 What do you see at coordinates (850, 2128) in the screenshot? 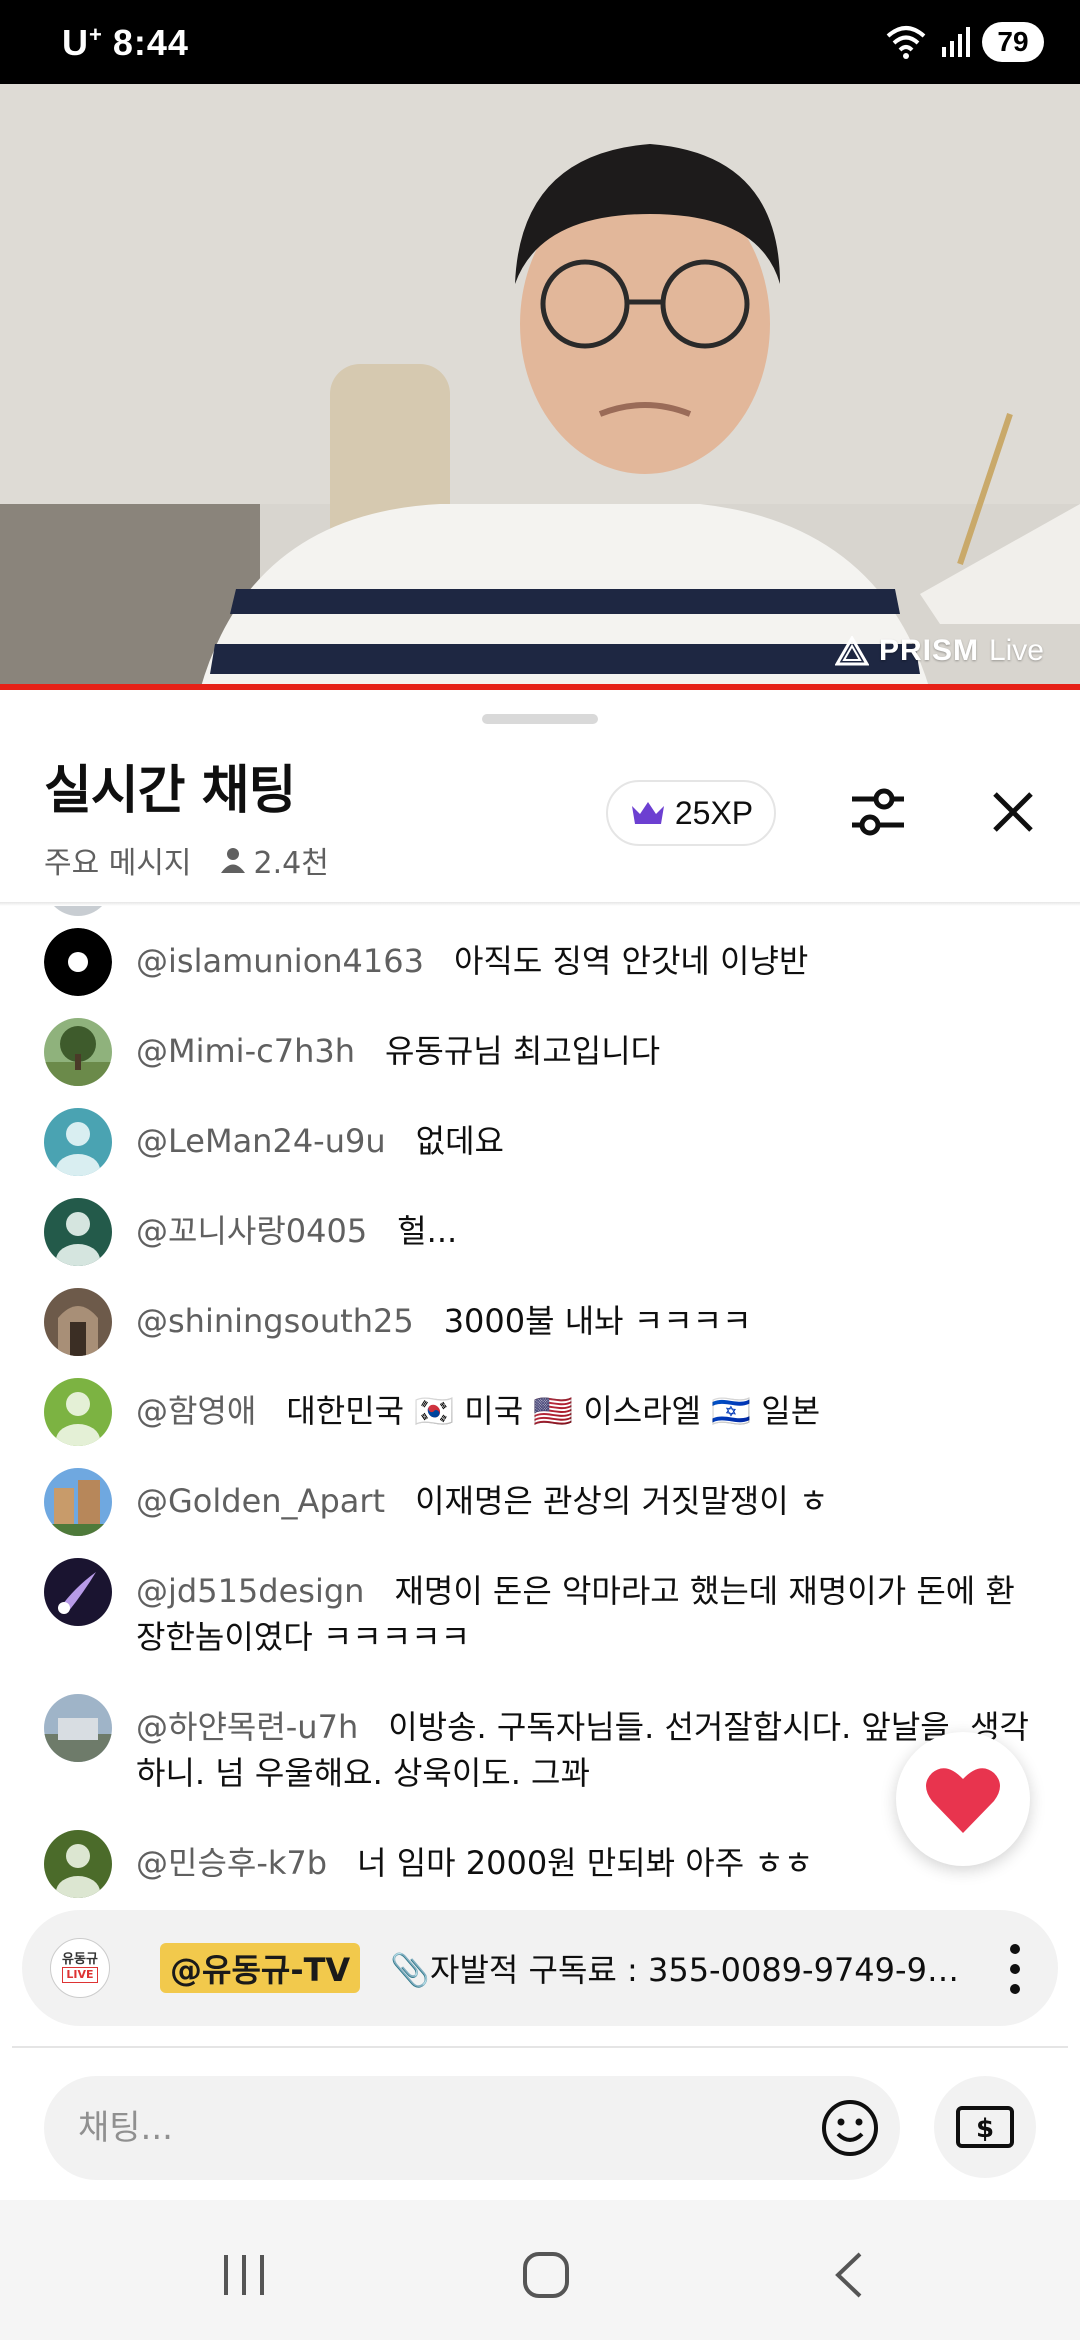
I see `emoji-icon` at bounding box center [850, 2128].